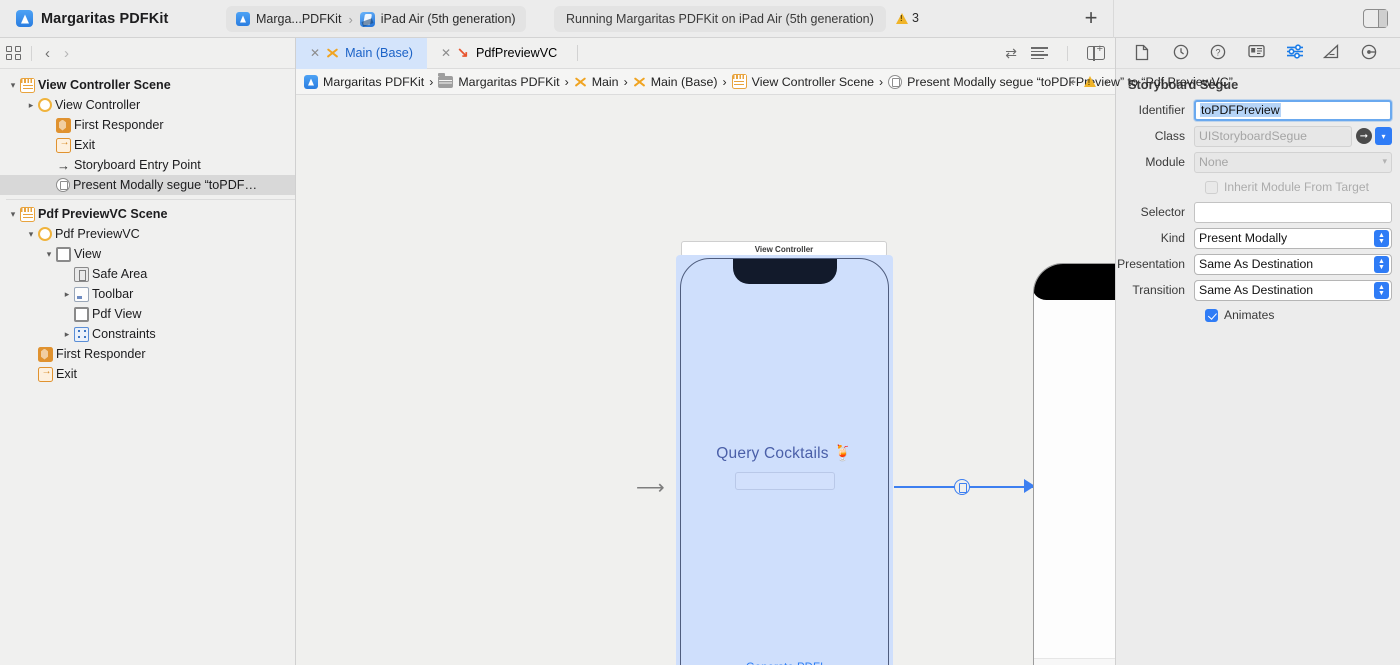  What do you see at coordinates (361, 53) in the screenshot?
I see `tab-main-base: ✕ Main (Base)` at bounding box center [361, 53].